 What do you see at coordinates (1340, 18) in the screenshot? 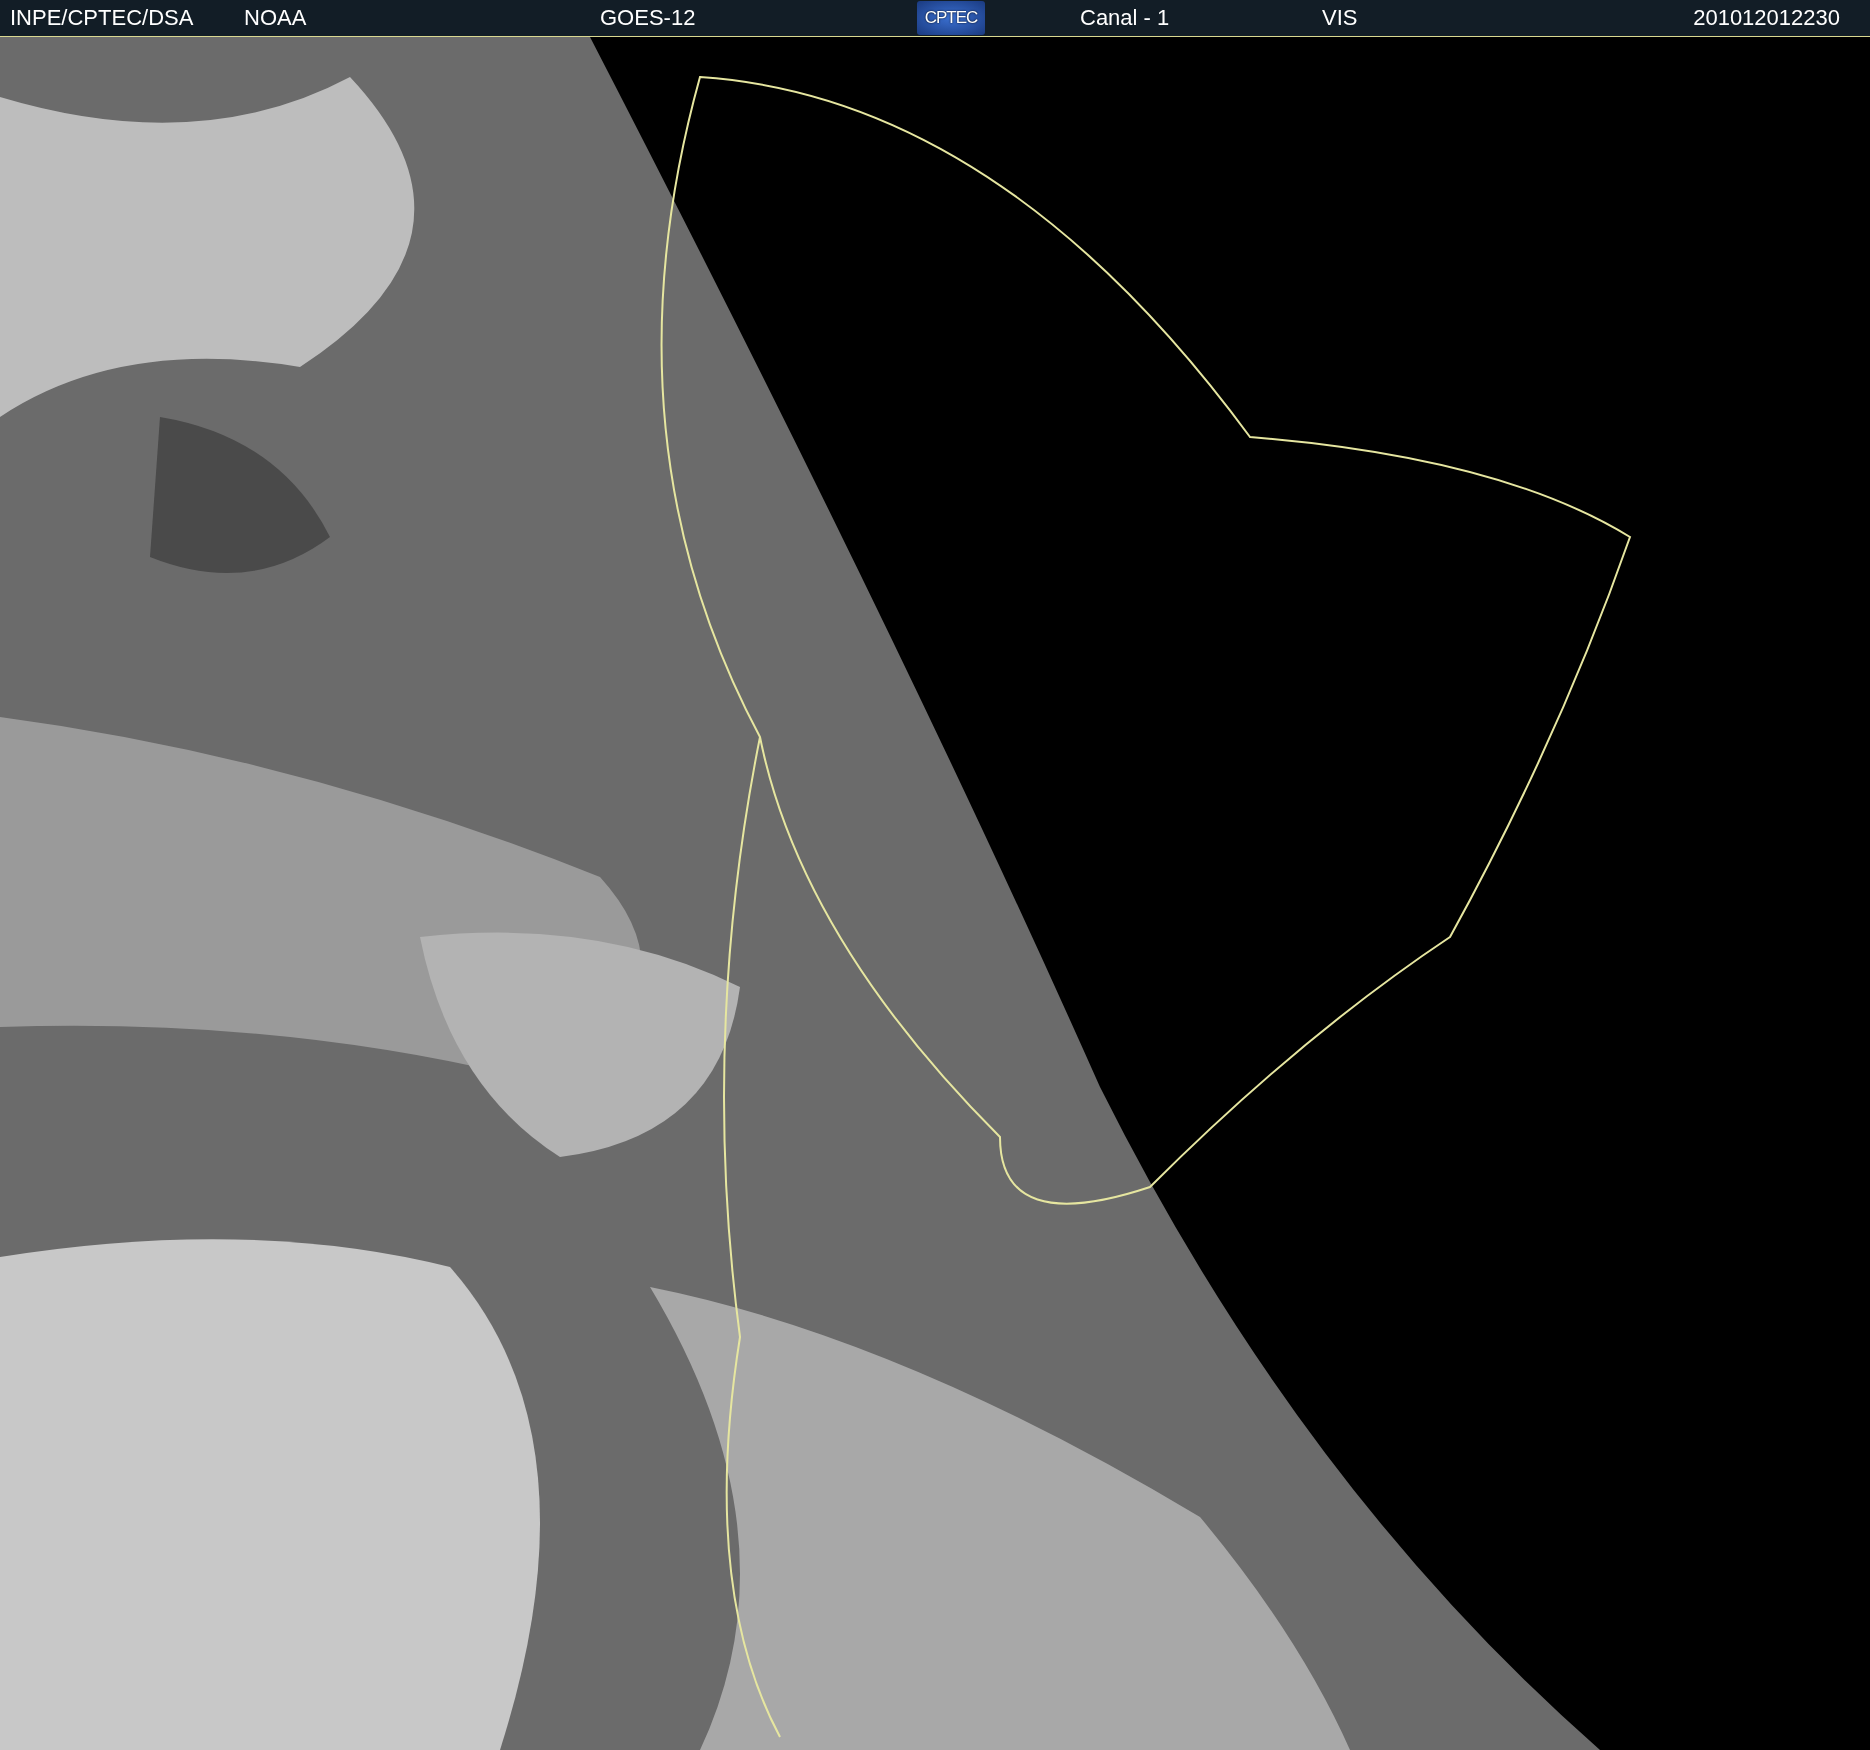
I see `band-label: VIS` at bounding box center [1340, 18].